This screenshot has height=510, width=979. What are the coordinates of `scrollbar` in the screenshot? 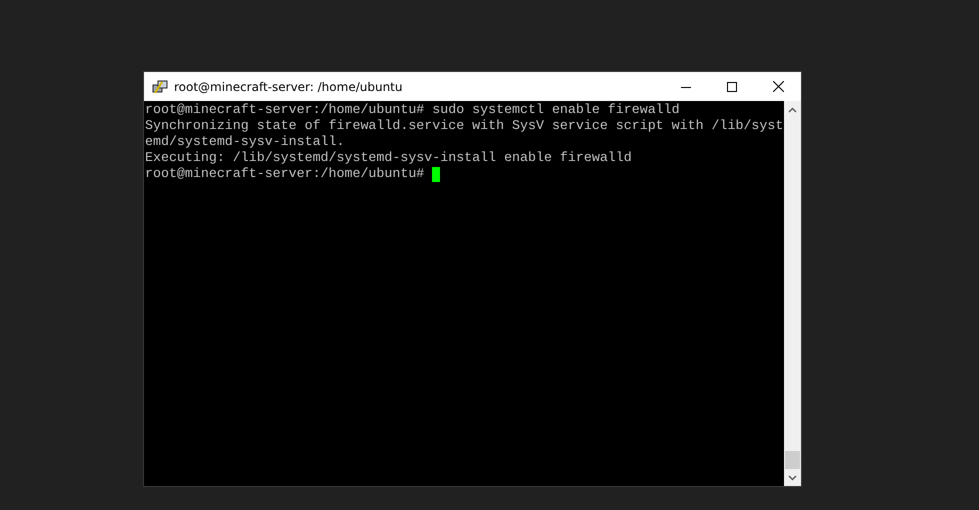 It's located at (792, 293).